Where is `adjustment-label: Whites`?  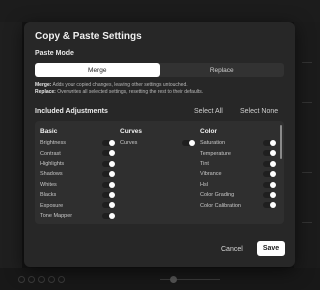 adjustment-label: Whites is located at coordinates (48, 184).